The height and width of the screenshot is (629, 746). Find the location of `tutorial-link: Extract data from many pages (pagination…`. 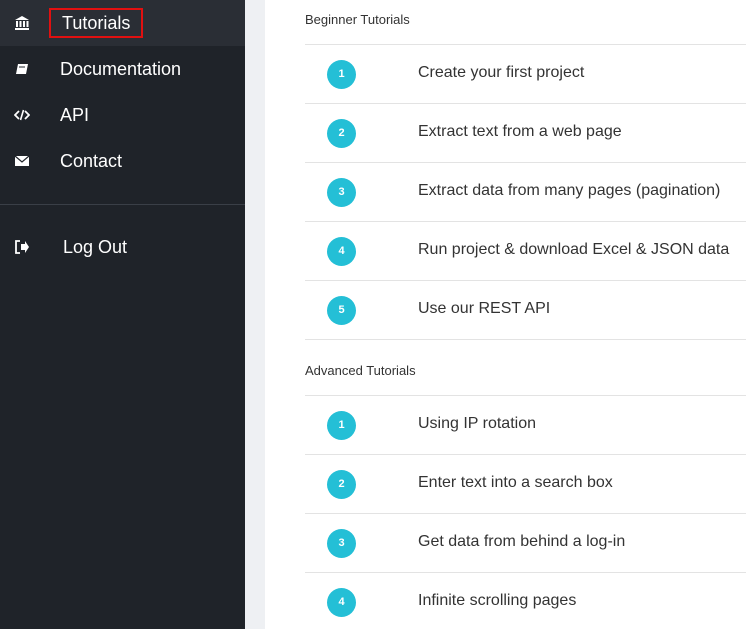

tutorial-link: Extract data from many pages (pagination… is located at coordinates (569, 191).